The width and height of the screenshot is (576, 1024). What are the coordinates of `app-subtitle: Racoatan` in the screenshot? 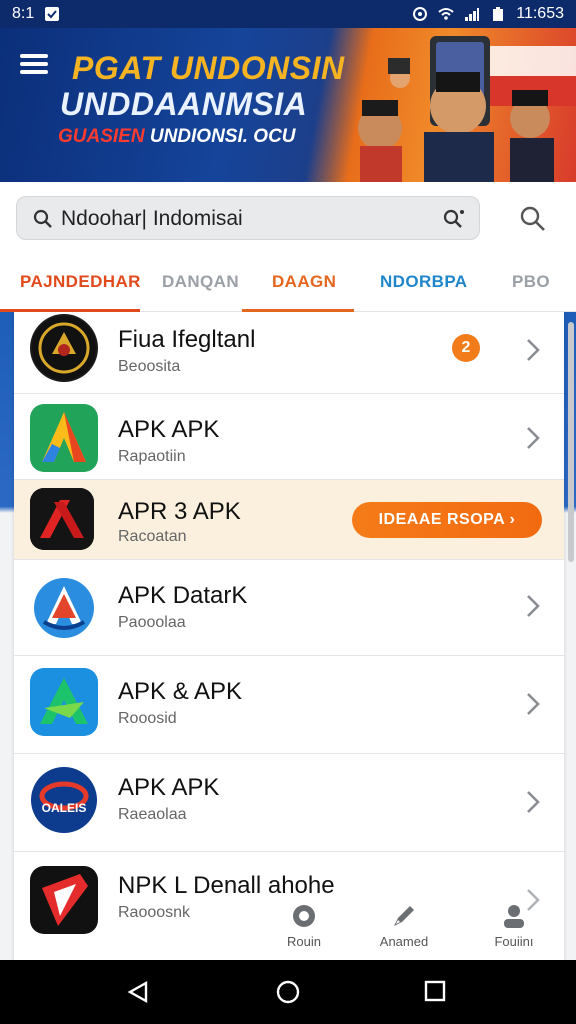 It's located at (152, 536).